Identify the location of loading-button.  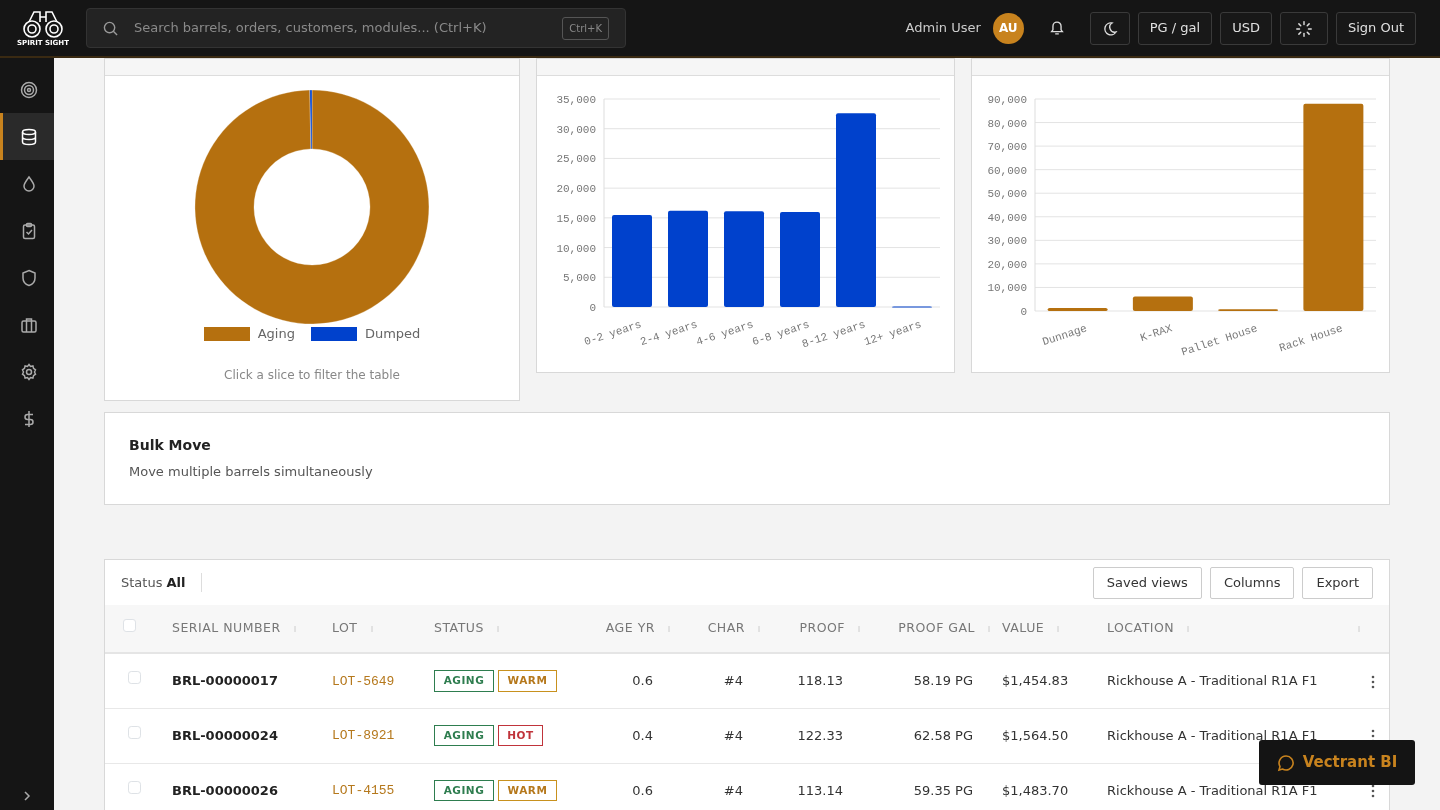
(1303, 28).